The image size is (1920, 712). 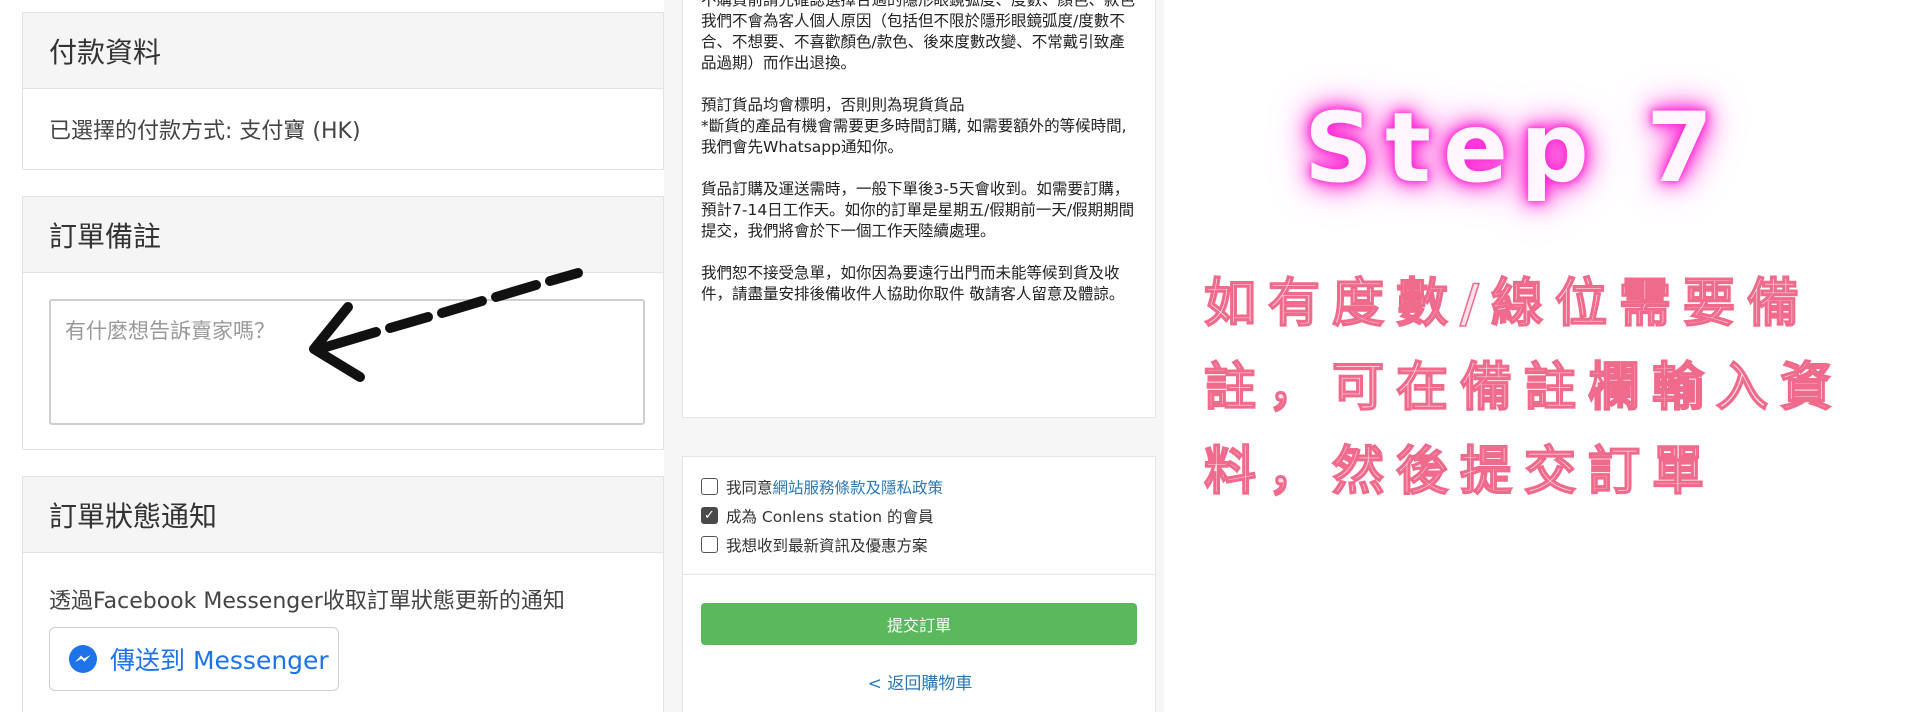 I want to click on terms-prefix: 我同意, so click(x=749, y=487).